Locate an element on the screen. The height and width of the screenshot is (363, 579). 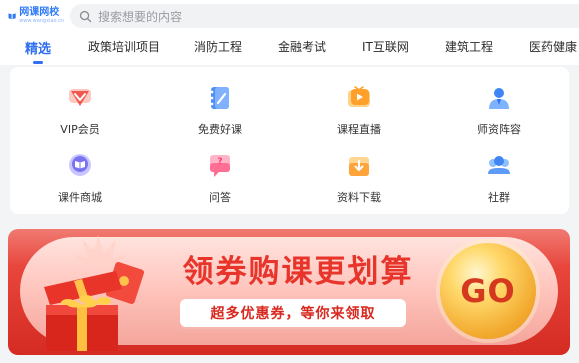
live-play-icon is located at coordinates (359, 96).